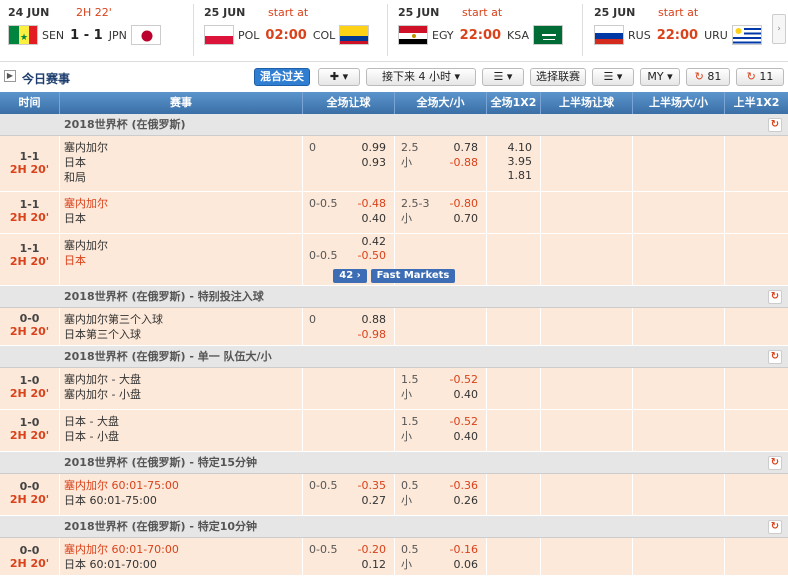  What do you see at coordinates (509, 76) in the screenshot?
I see `sort-caret: ▾` at bounding box center [509, 76].